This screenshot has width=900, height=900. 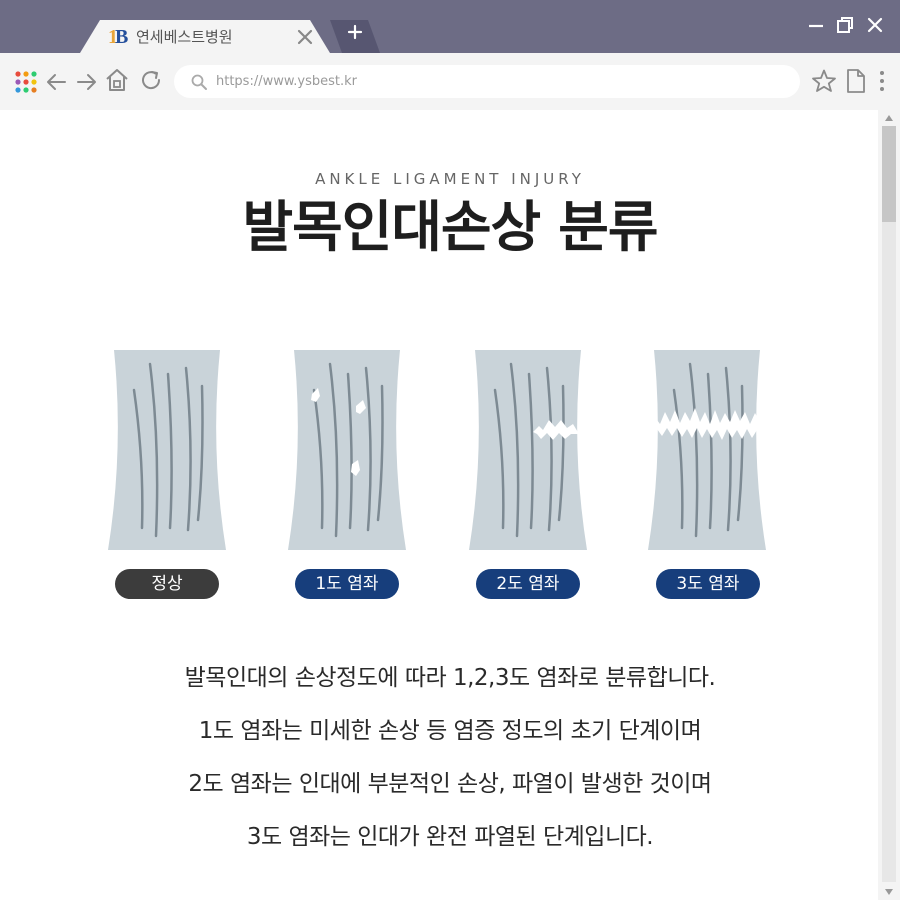 What do you see at coordinates (450, 837) in the screenshot?
I see `description-line: 3도 염좌는 인대가 완전 파열된 단계입니다.` at bounding box center [450, 837].